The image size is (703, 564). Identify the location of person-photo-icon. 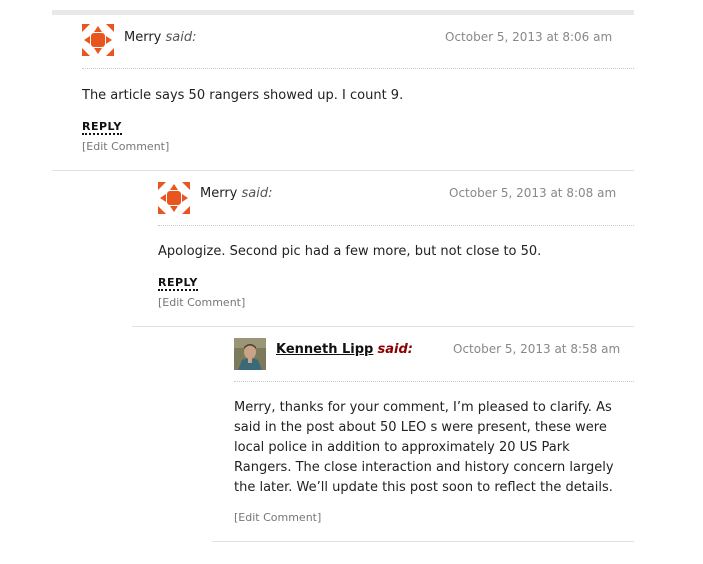
(250, 354).